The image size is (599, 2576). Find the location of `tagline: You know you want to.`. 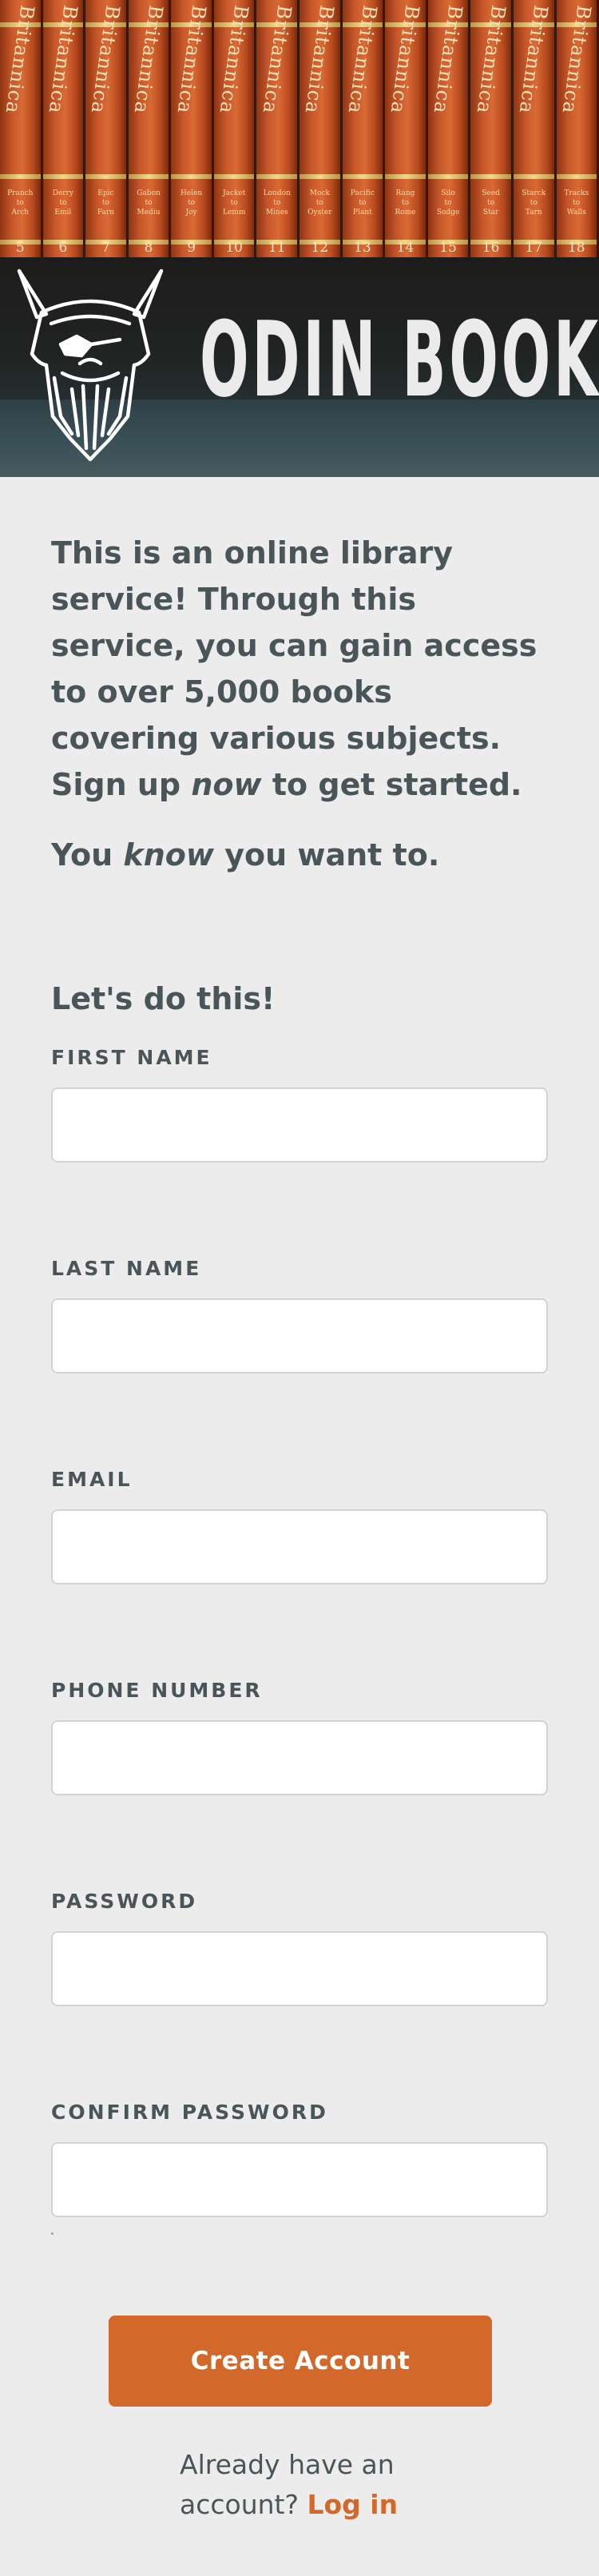

tagline: You know you want to. is located at coordinates (300, 855).